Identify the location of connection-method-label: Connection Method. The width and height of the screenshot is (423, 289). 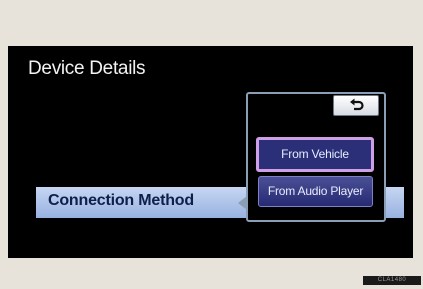
(121, 200).